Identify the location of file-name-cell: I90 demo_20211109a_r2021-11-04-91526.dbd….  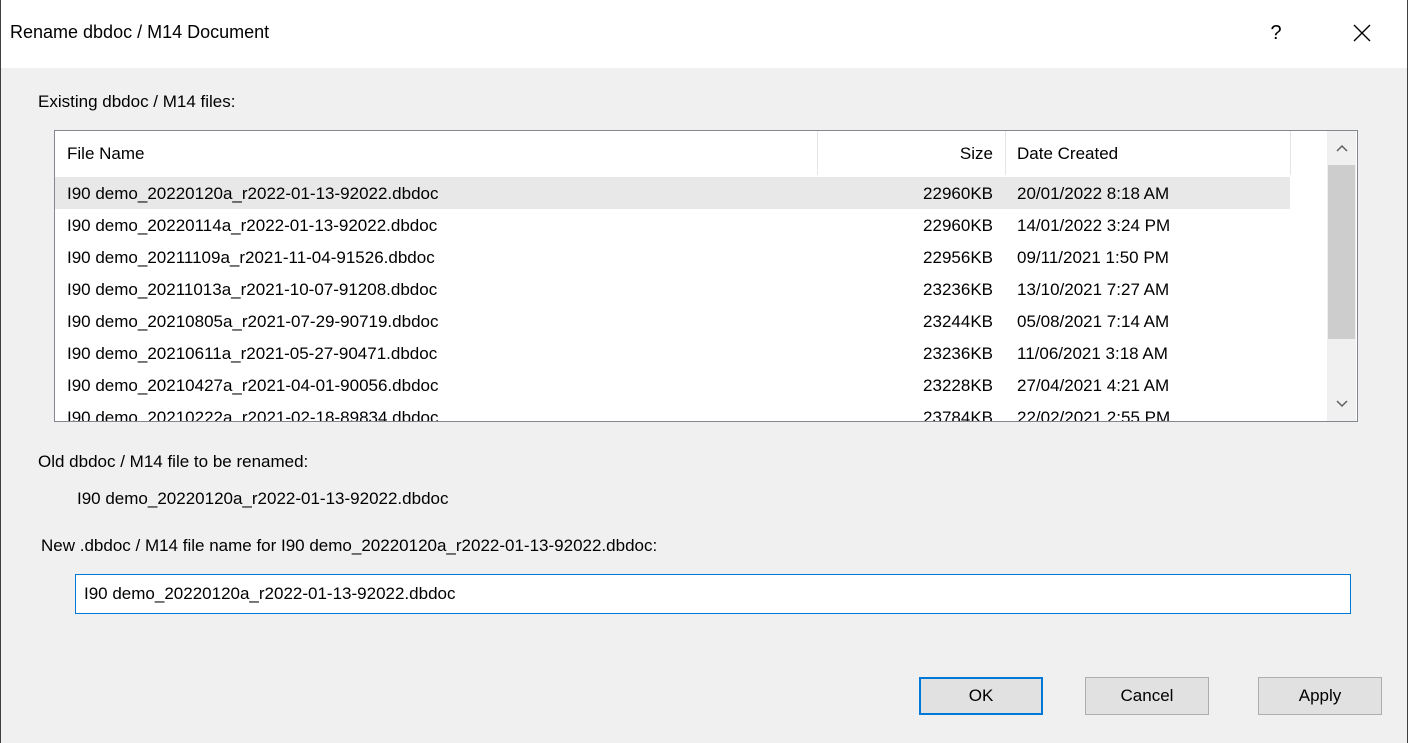
(251, 257).